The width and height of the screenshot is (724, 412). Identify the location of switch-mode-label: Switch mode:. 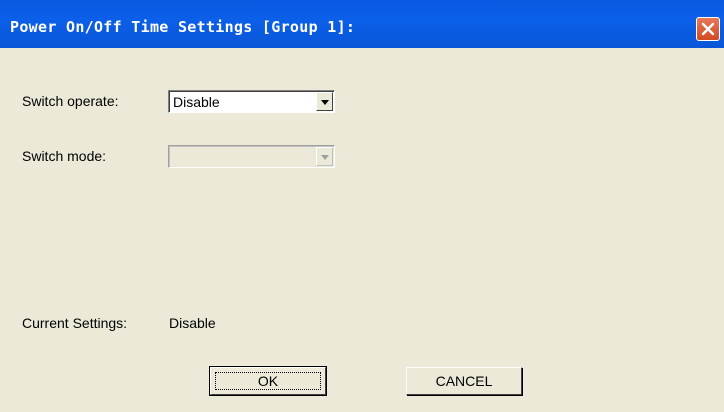
(64, 156).